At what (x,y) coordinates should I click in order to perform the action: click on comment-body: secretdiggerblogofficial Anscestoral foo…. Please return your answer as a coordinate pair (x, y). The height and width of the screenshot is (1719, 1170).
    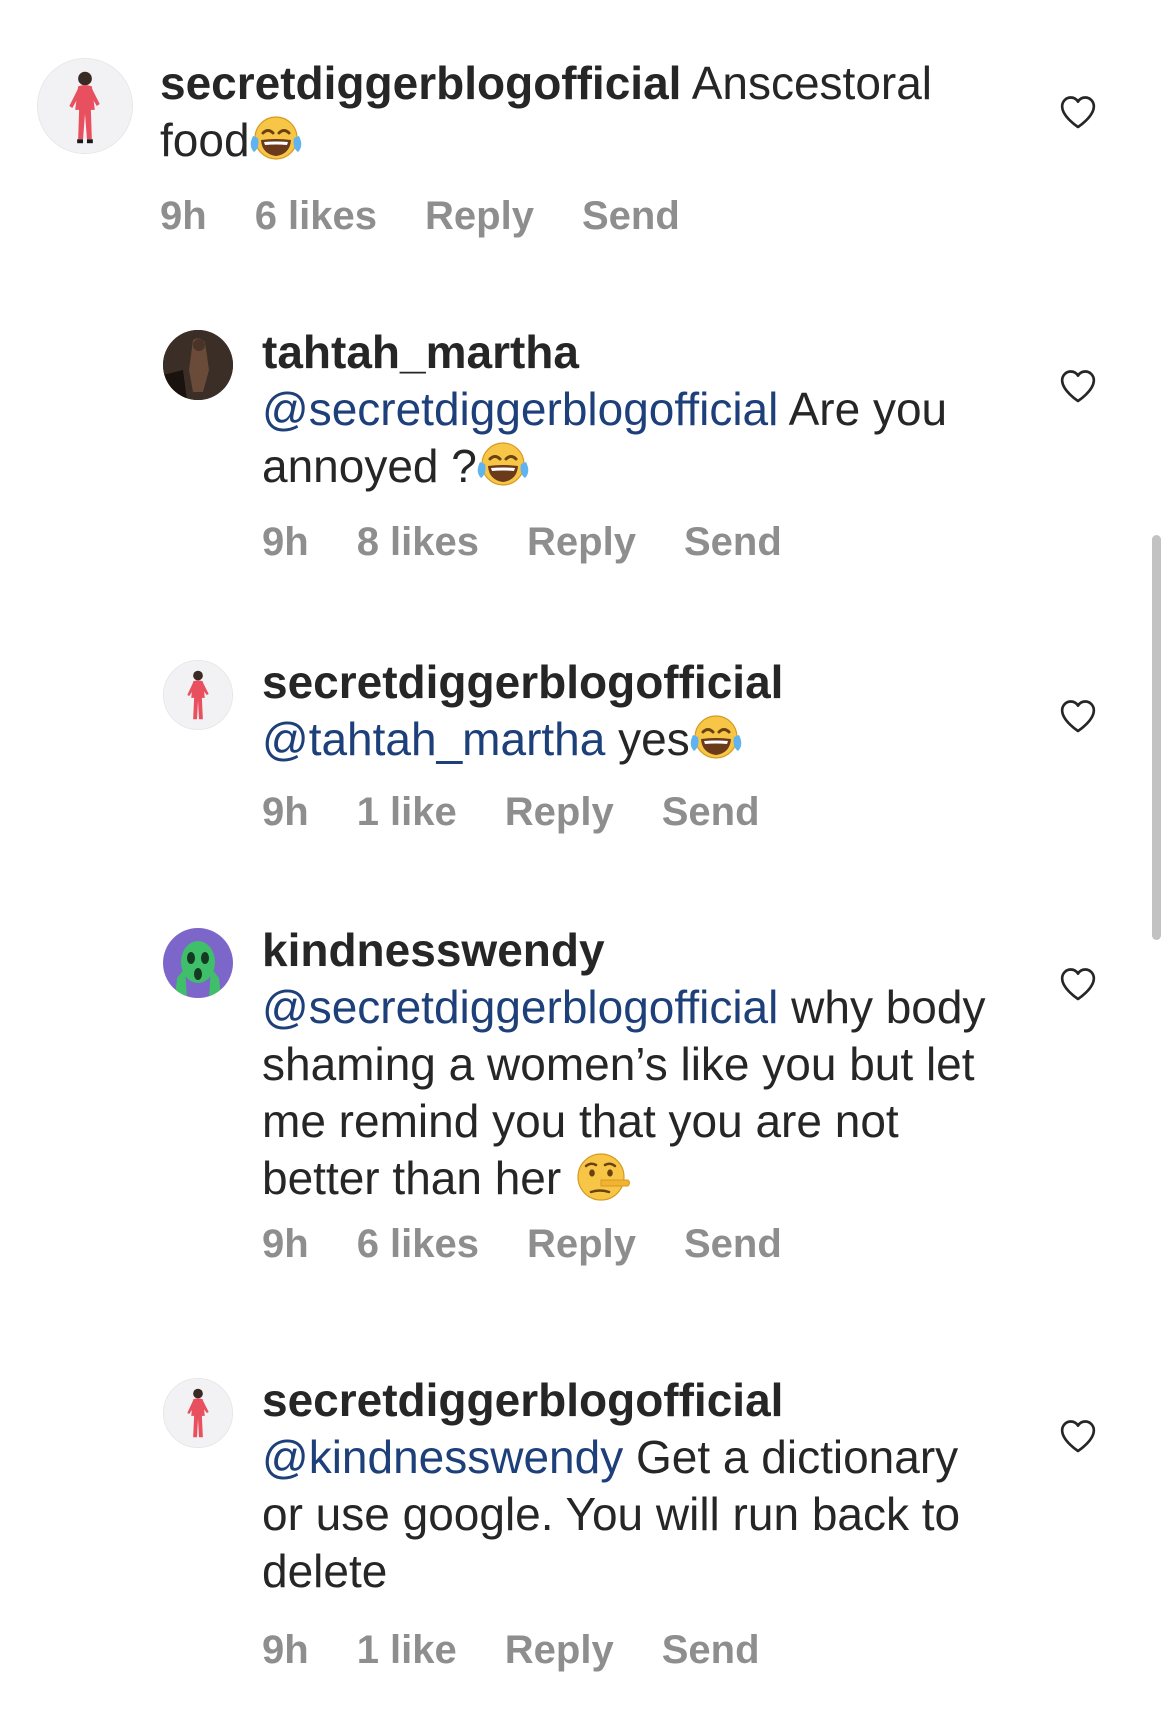
    Looking at the image, I should click on (575, 112).